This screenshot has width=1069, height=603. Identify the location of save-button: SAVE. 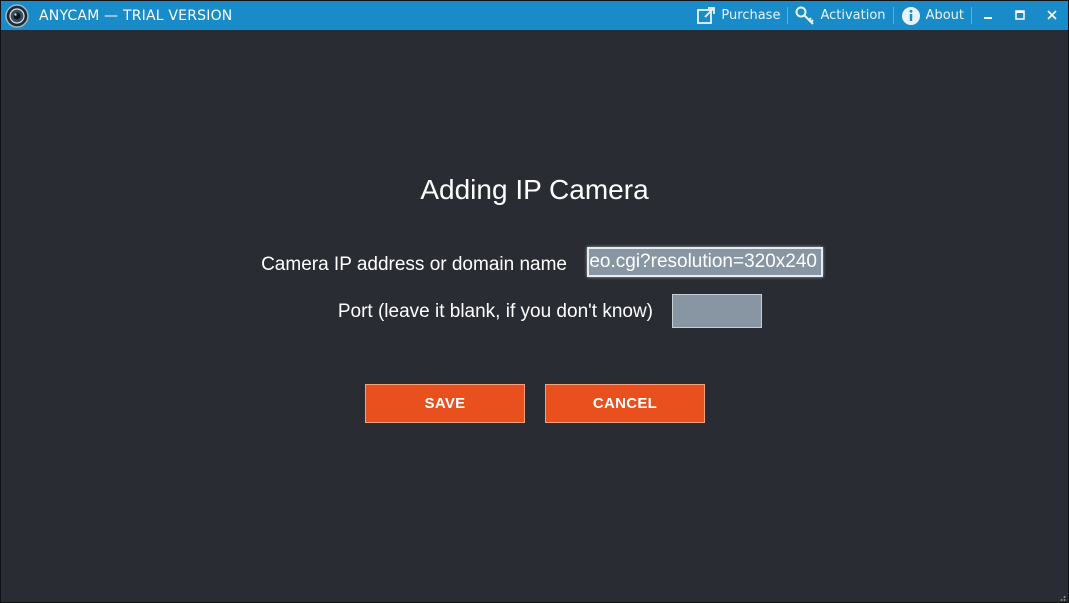
(445, 403).